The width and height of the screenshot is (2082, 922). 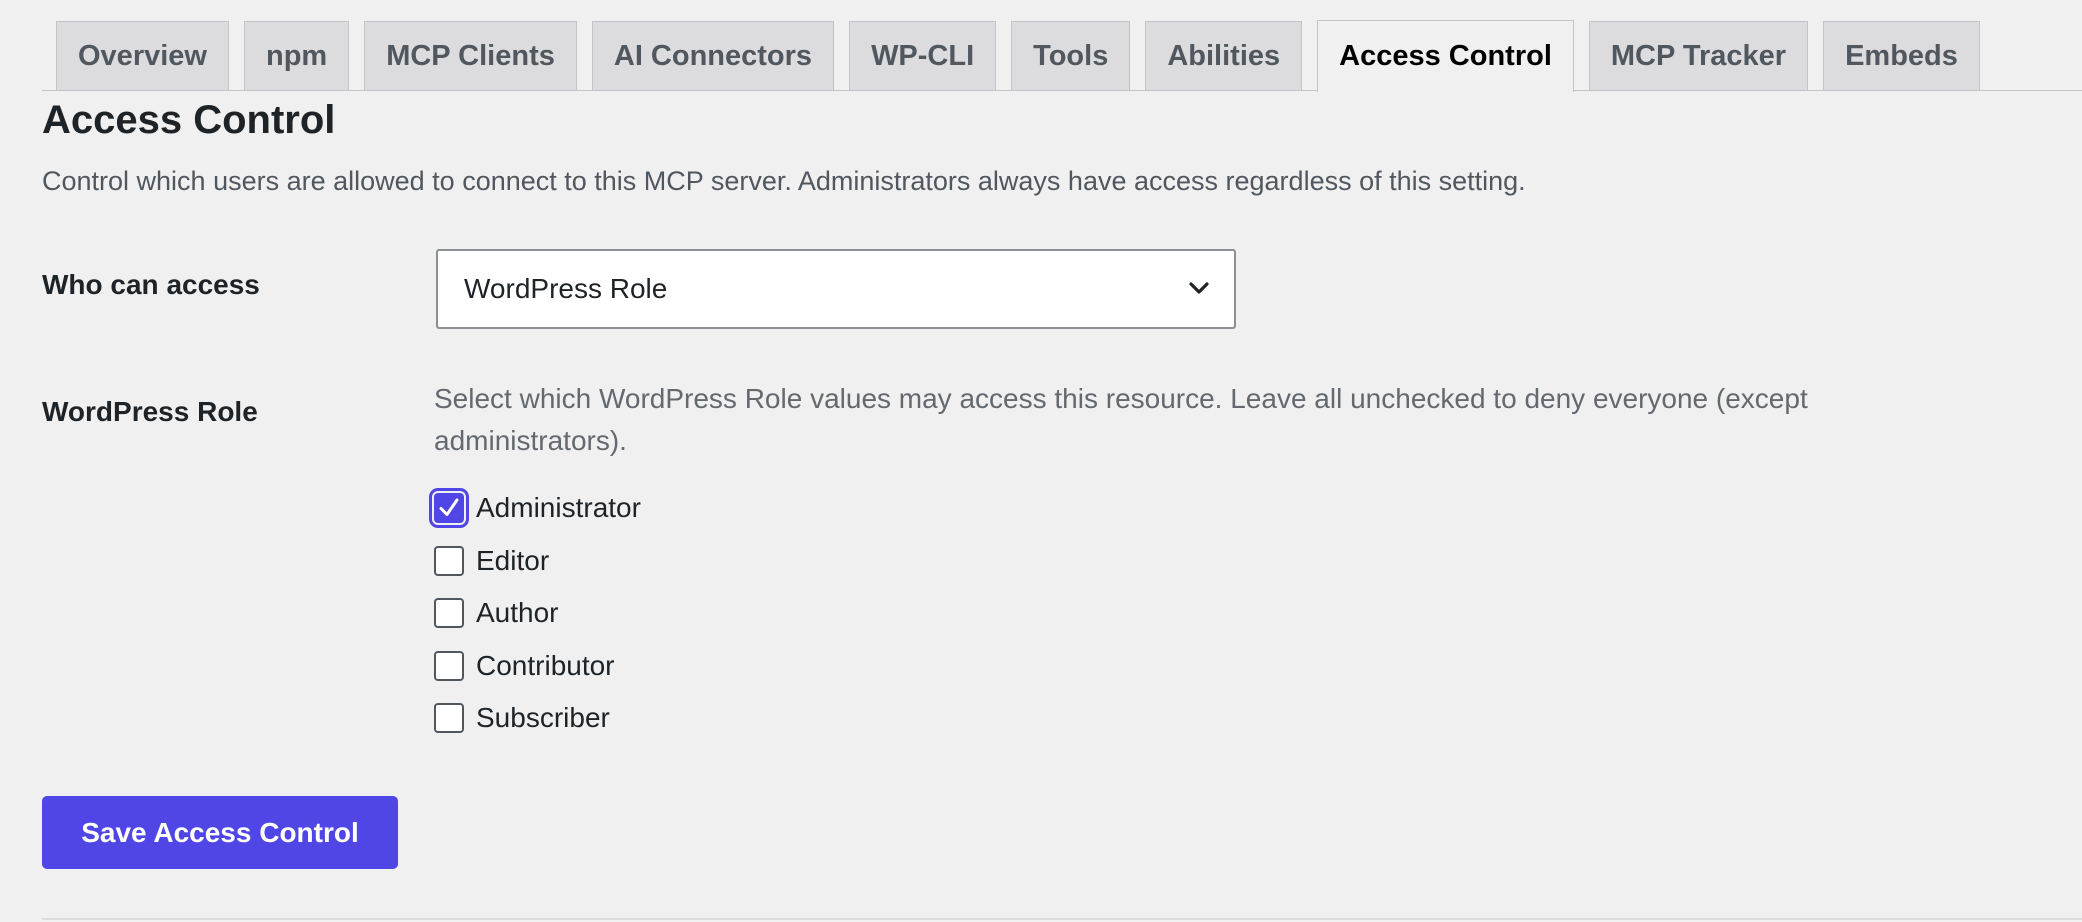 What do you see at coordinates (566, 288) in the screenshot?
I see `who-can-access-selected-value: WordPress Role` at bounding box center [566, 288].